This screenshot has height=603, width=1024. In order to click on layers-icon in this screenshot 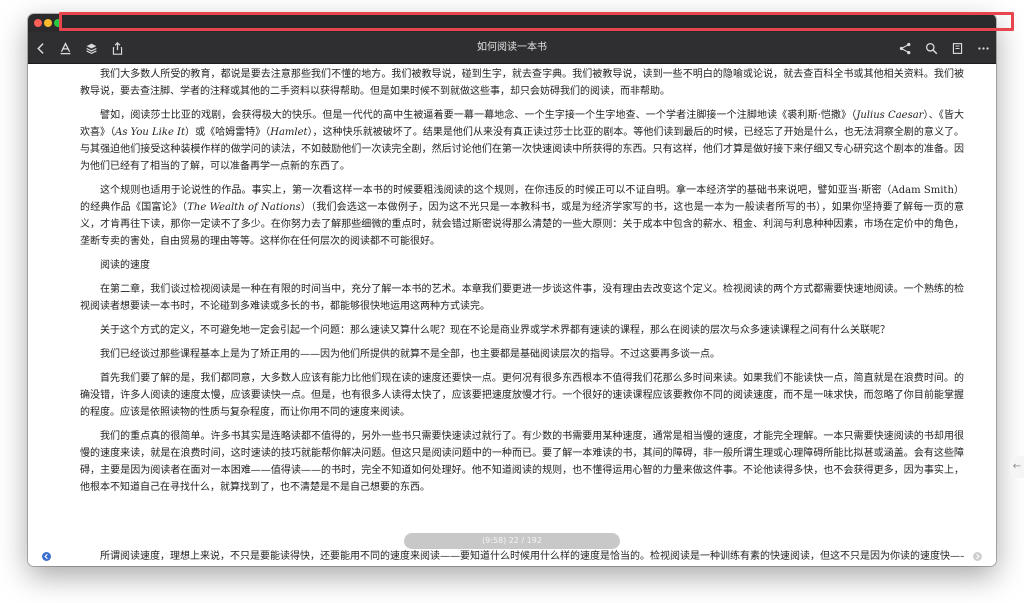, I will do `click(91, 48)`.